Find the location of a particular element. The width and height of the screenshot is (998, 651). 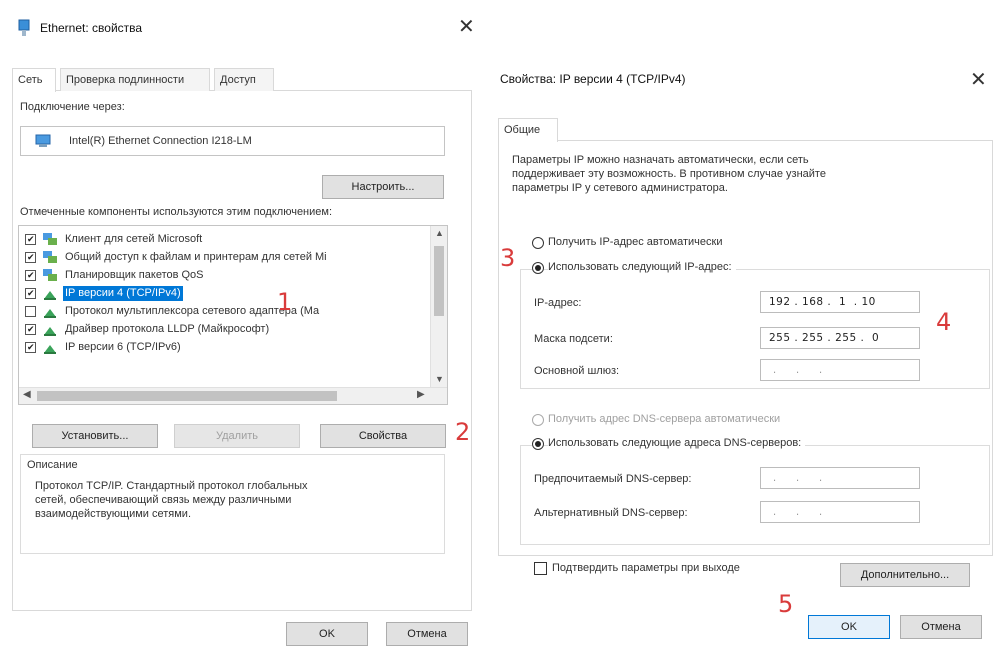

preferred-dns-label: Предпочитаемый DNS-сервер: is located at coordinates (613, 479).